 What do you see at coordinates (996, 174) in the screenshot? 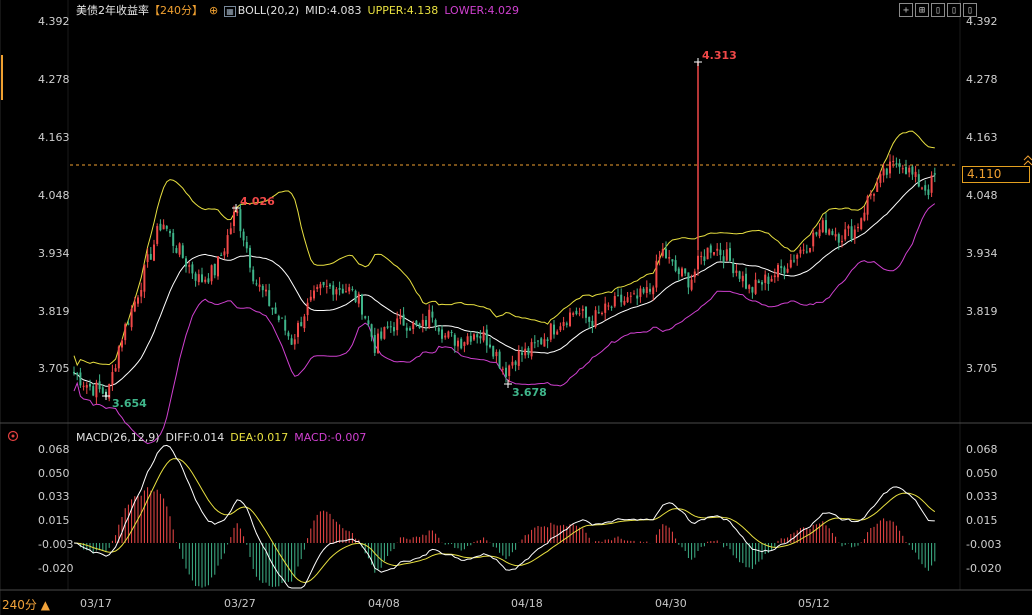
I see `current-price-tag: 4.110` at bounding box center [996, 174].